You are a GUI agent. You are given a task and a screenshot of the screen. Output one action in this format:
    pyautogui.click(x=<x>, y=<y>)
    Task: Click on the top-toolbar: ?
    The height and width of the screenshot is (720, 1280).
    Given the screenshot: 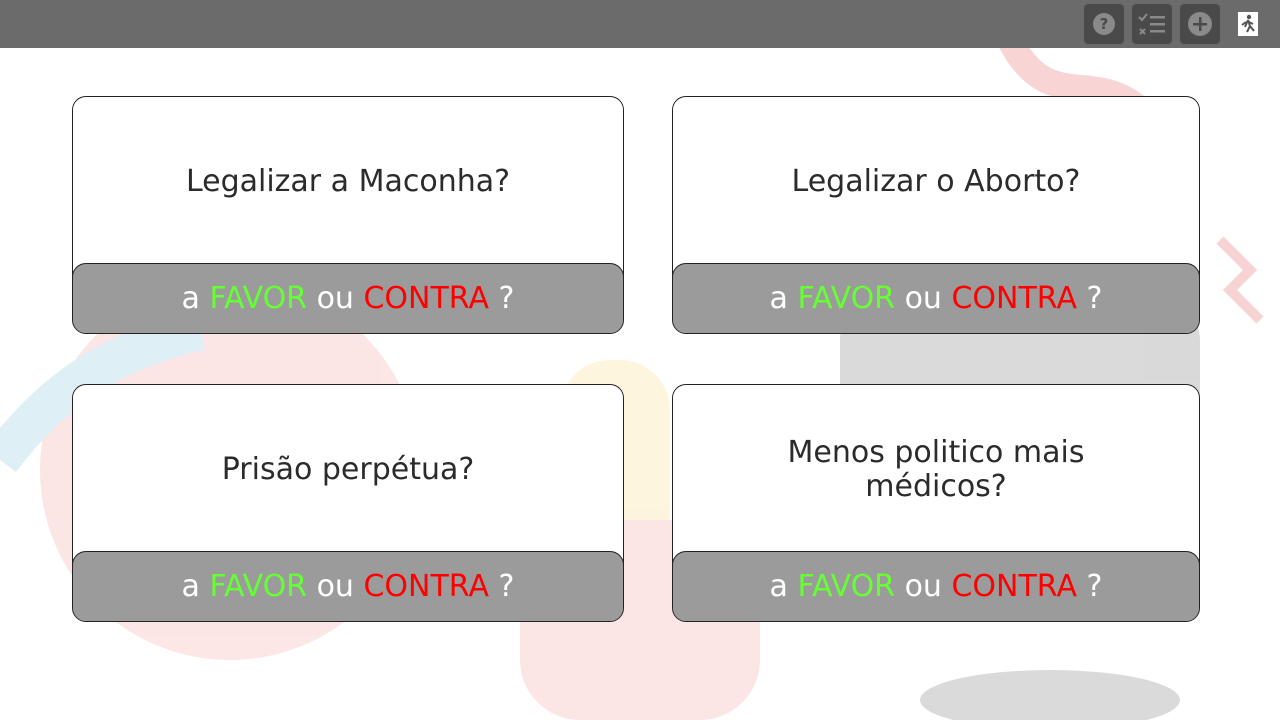 What is the action you would take?
    pyautogui.click(x=640, y=24)
    